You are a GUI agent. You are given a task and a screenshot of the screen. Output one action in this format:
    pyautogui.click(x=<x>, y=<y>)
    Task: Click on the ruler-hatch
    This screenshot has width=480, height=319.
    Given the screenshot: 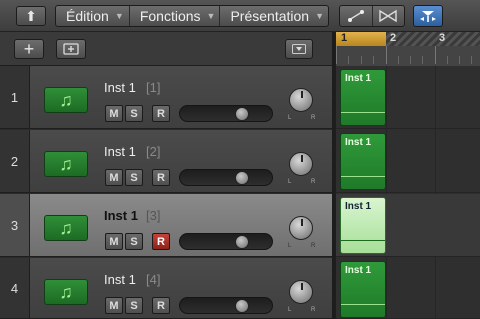 What is the action you would take?
    pyautogui.click(x=433, y=39)
    